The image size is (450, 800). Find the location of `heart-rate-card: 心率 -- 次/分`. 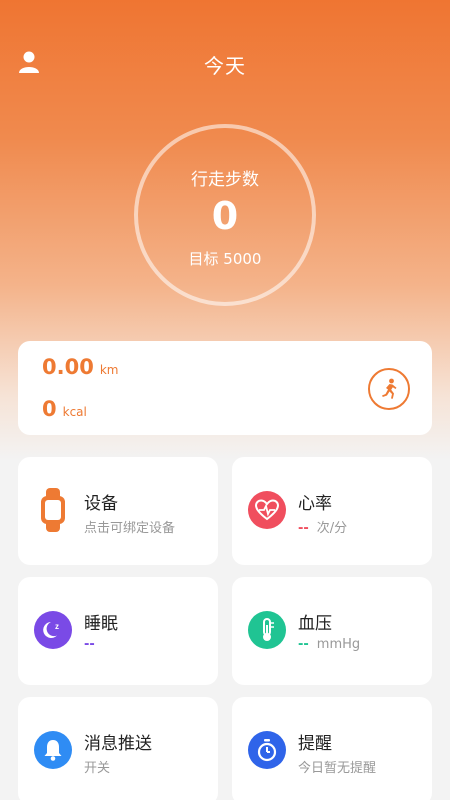

heart-rate-card: 心率 -- 次/分 is located at coordinates (332, 511).